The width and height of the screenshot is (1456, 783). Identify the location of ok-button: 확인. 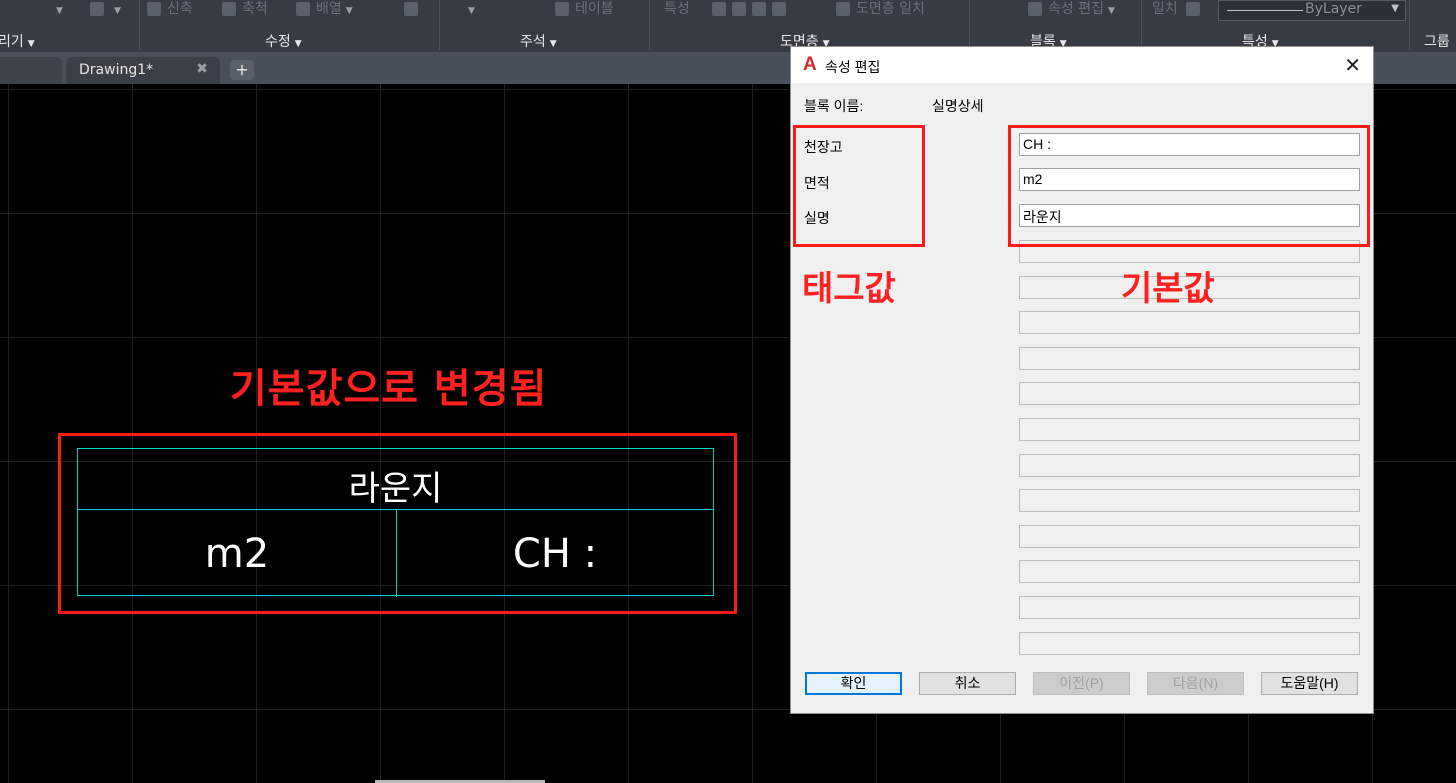
(853, 683).